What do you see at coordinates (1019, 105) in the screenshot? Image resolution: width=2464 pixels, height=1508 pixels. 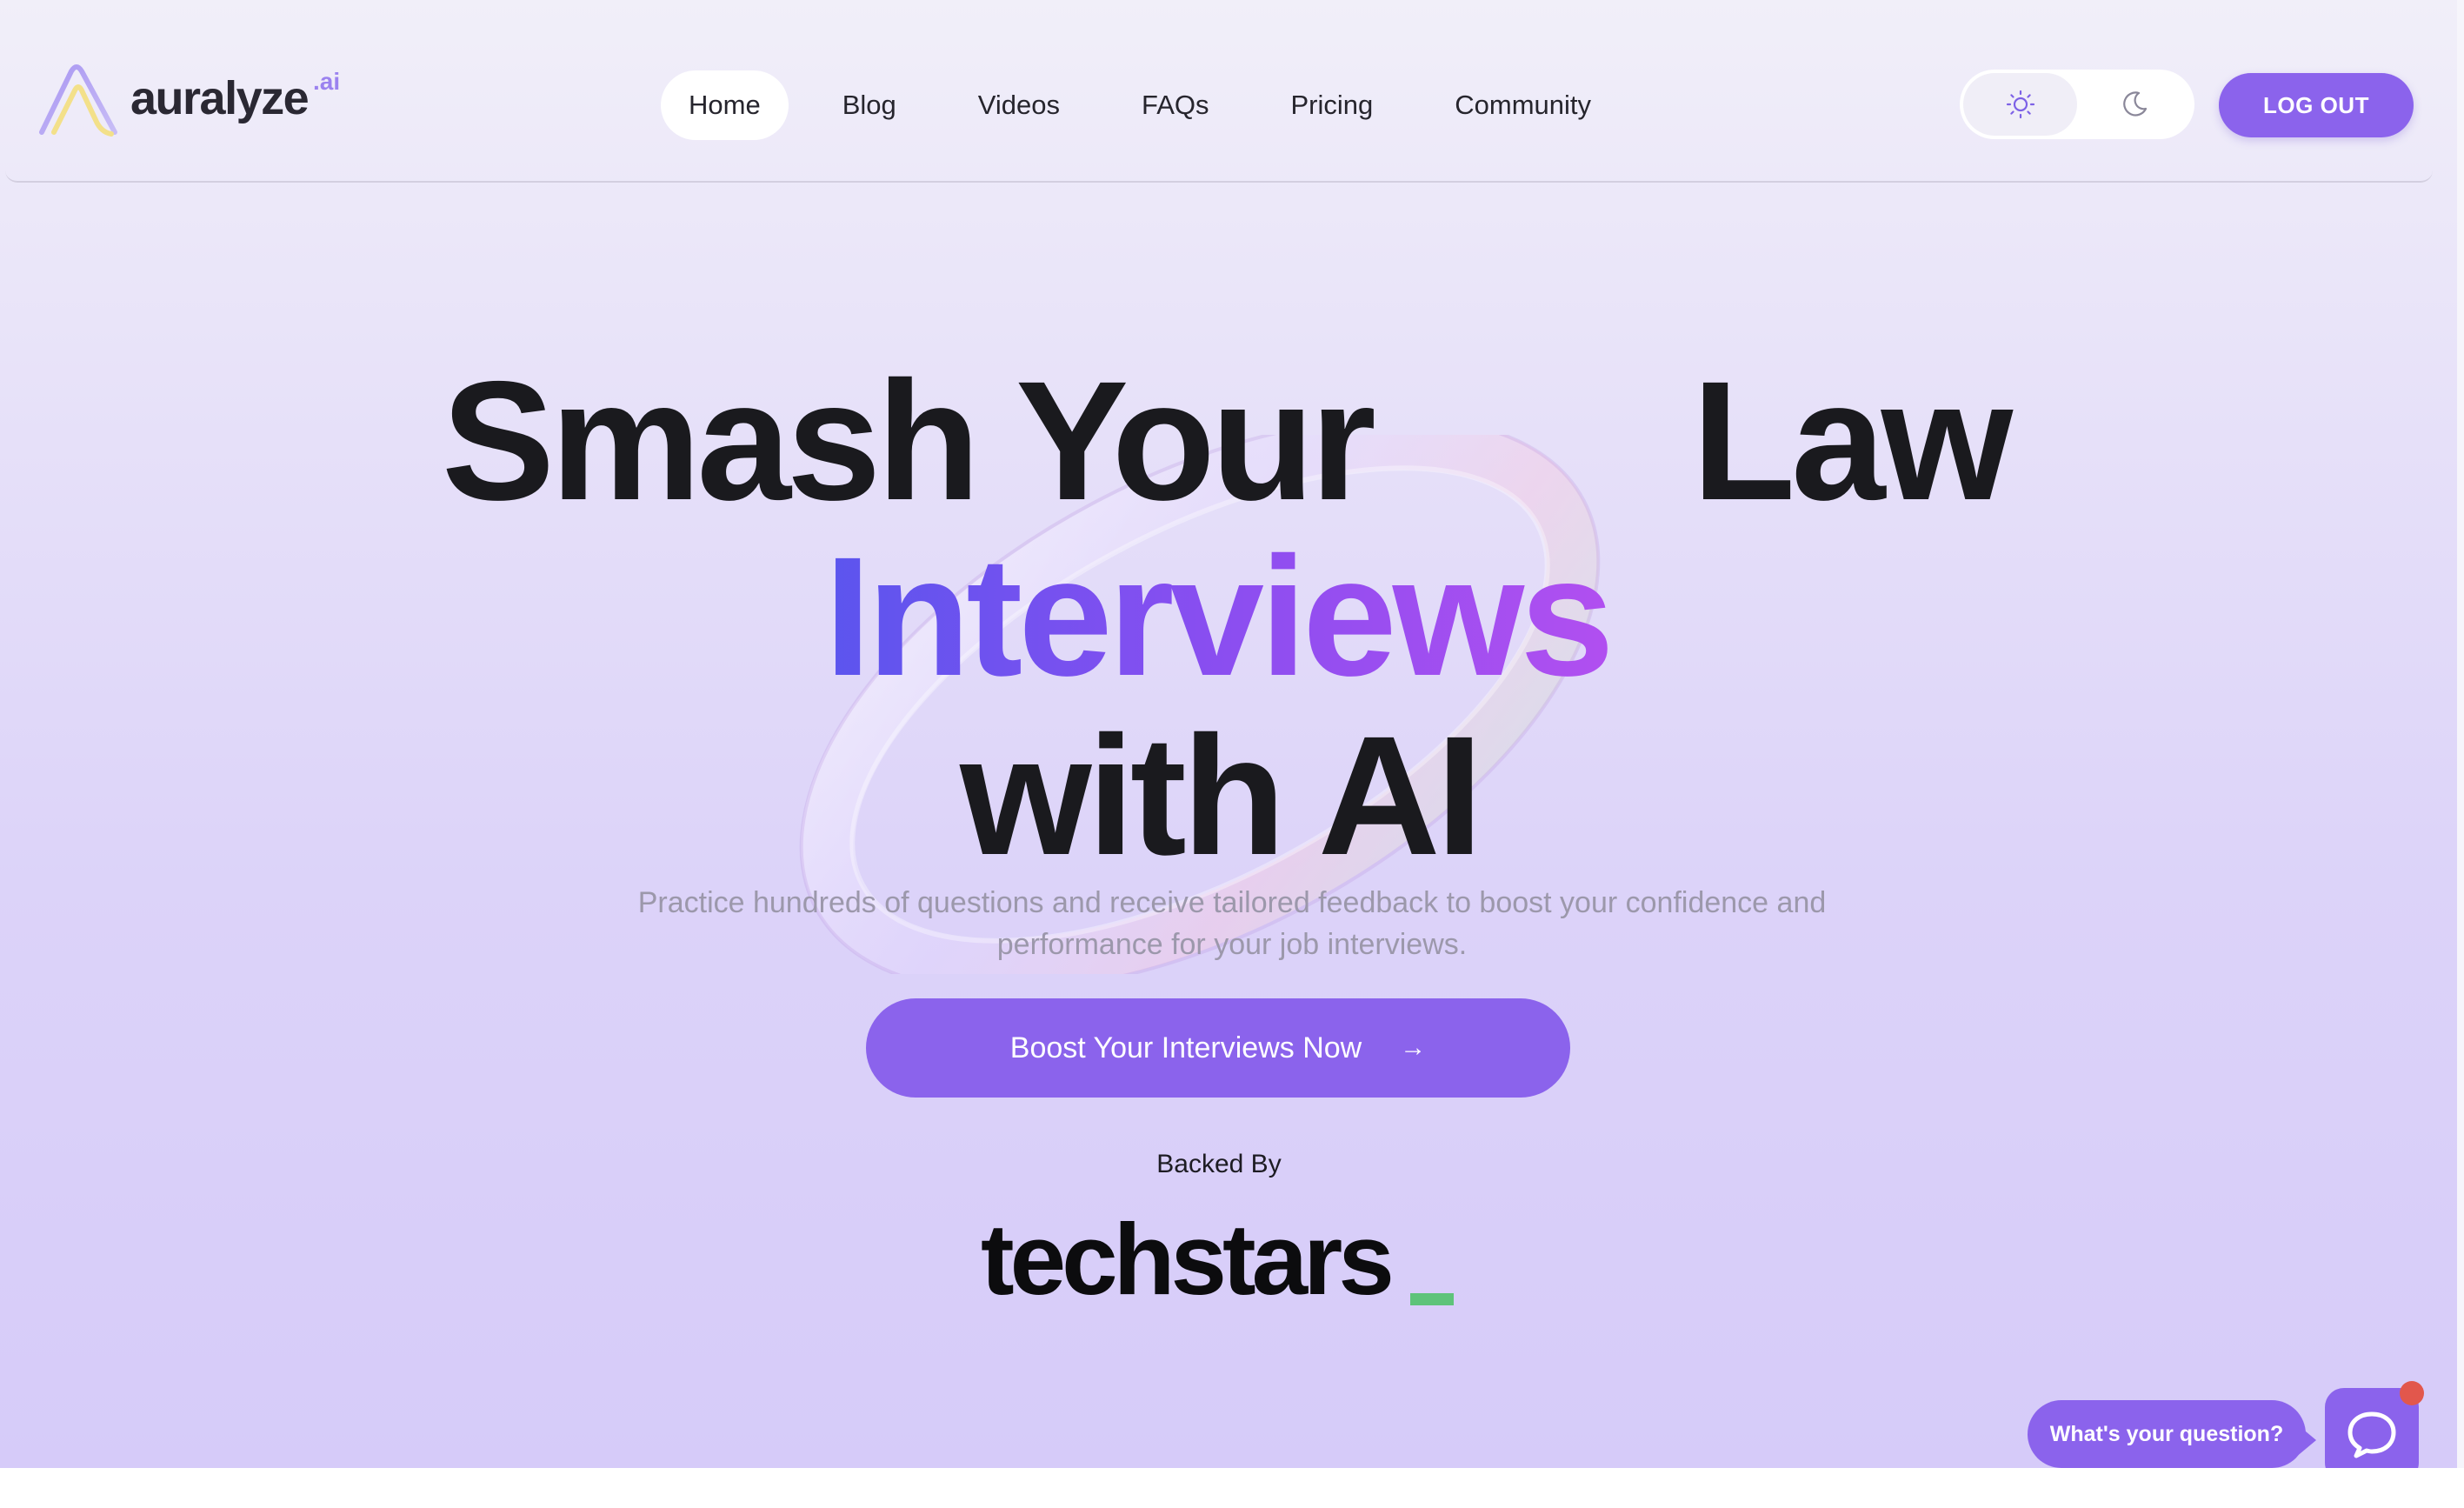 I see `nav-item-videos: Videos` at bounding box center [1019, 105].